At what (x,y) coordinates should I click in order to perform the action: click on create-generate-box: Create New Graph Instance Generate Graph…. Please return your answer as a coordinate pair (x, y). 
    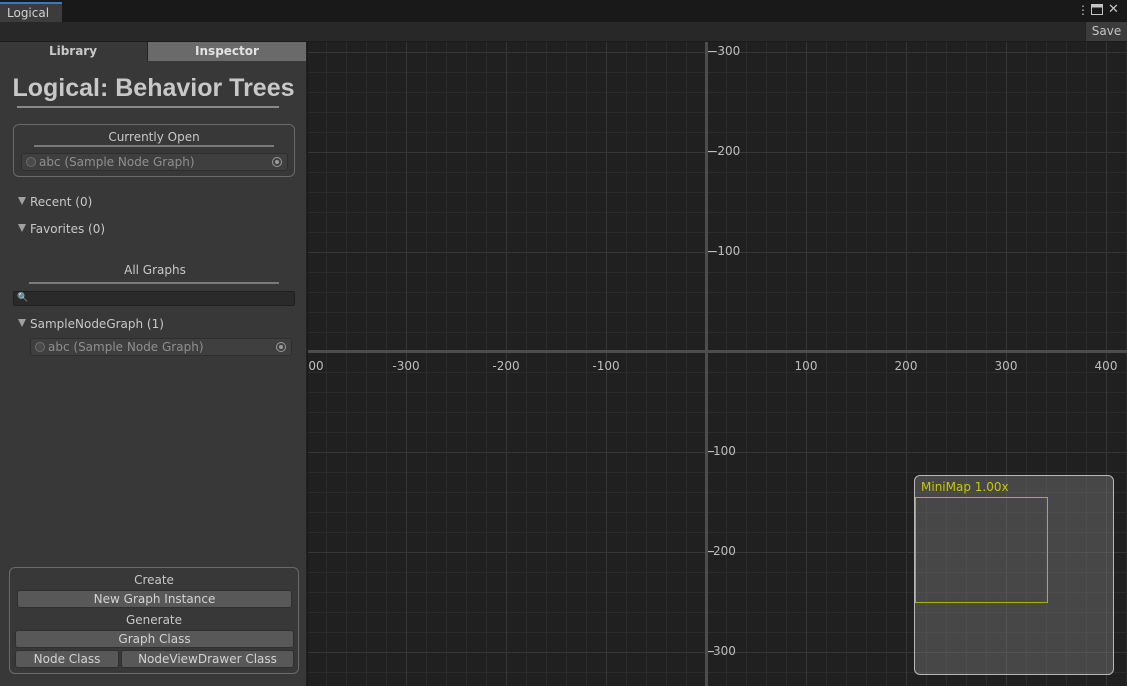
    Looking at the image, I should click on (154, 620).